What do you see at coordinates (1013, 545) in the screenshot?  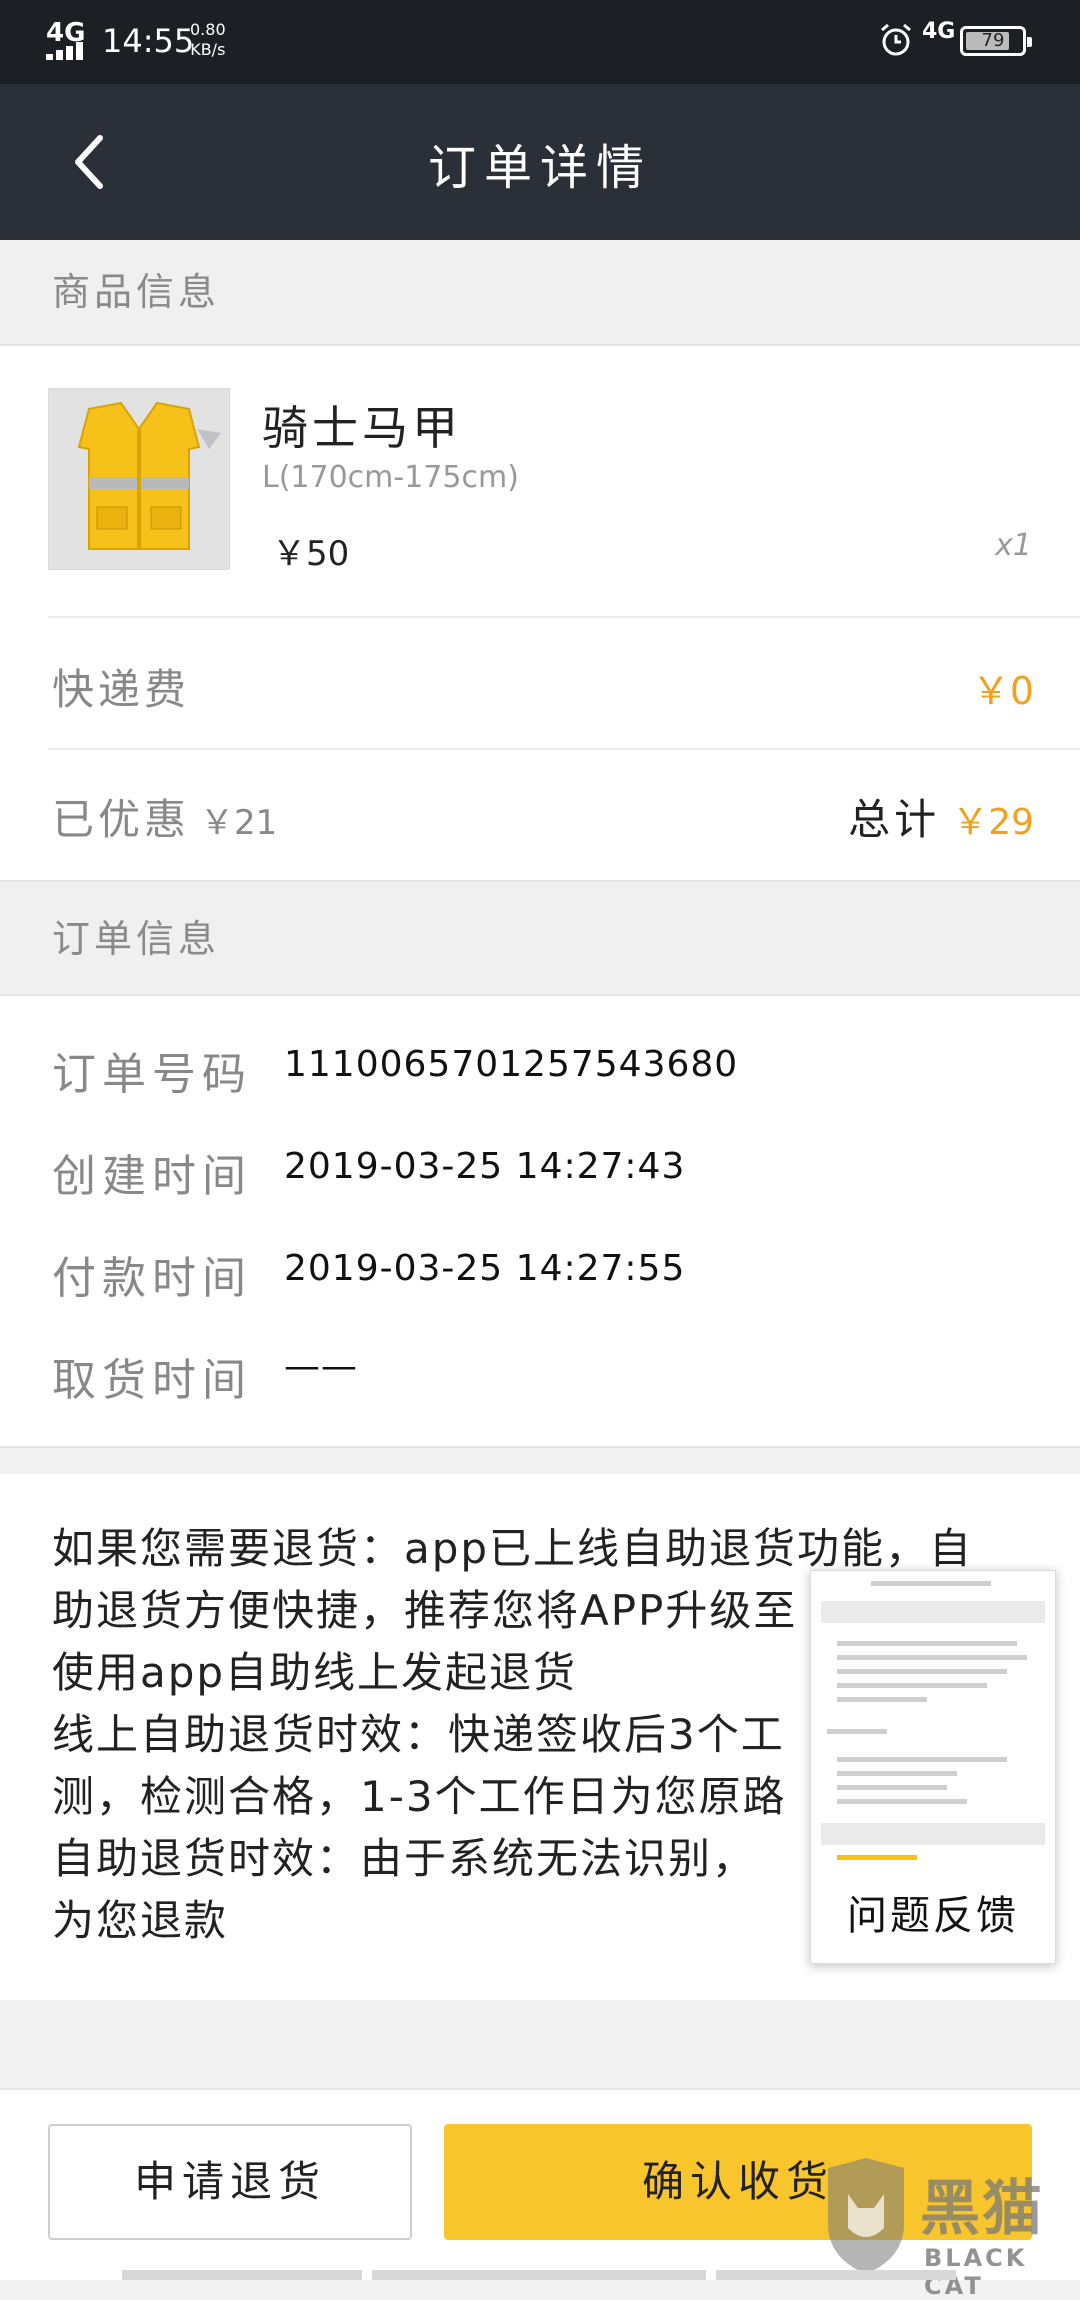 I see `product-quantity: x1` at bounding box center [1013, 545].